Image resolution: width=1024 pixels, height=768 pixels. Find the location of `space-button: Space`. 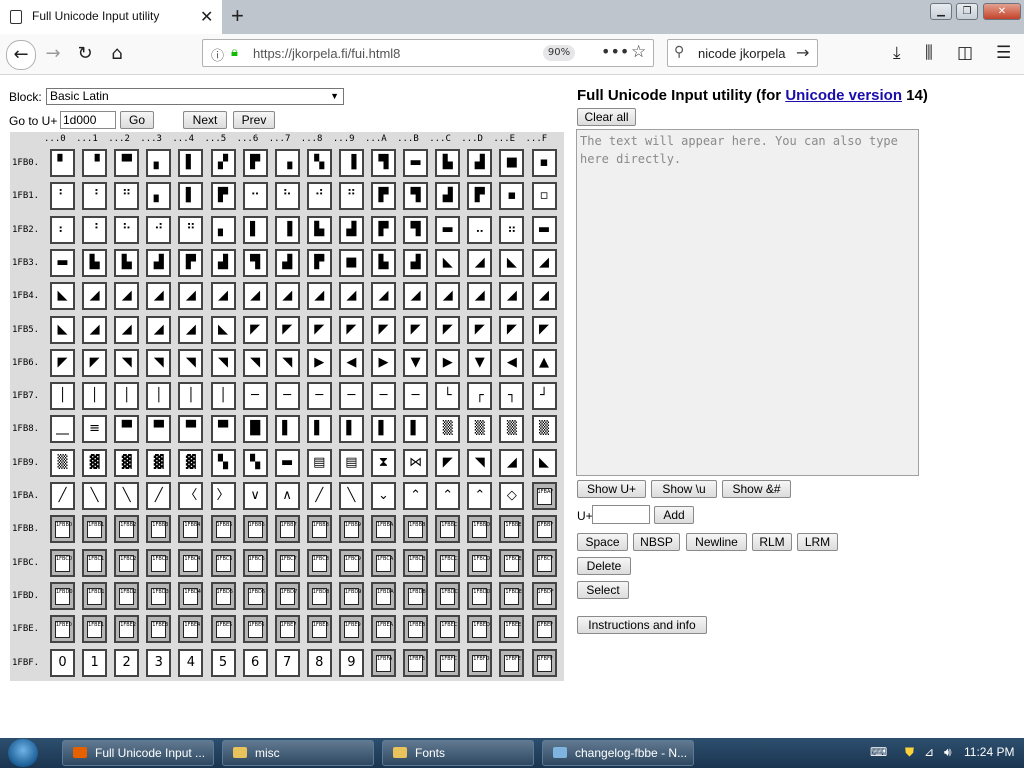

space-button: Space is located at coordinates (602, 542).